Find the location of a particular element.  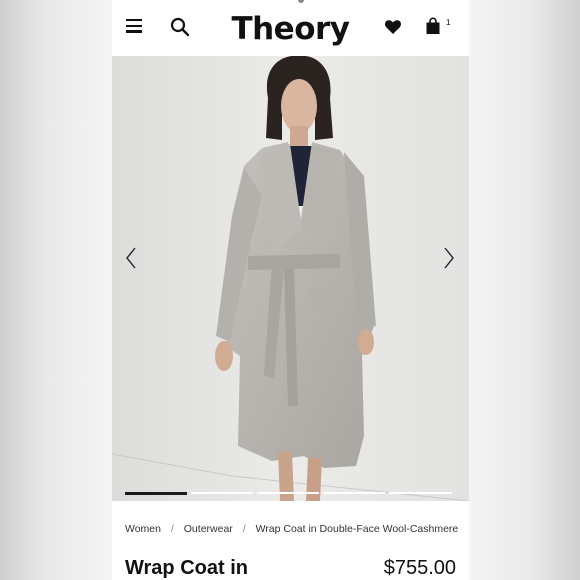

brand-logo: Theory is located at coordinates (290, 29).